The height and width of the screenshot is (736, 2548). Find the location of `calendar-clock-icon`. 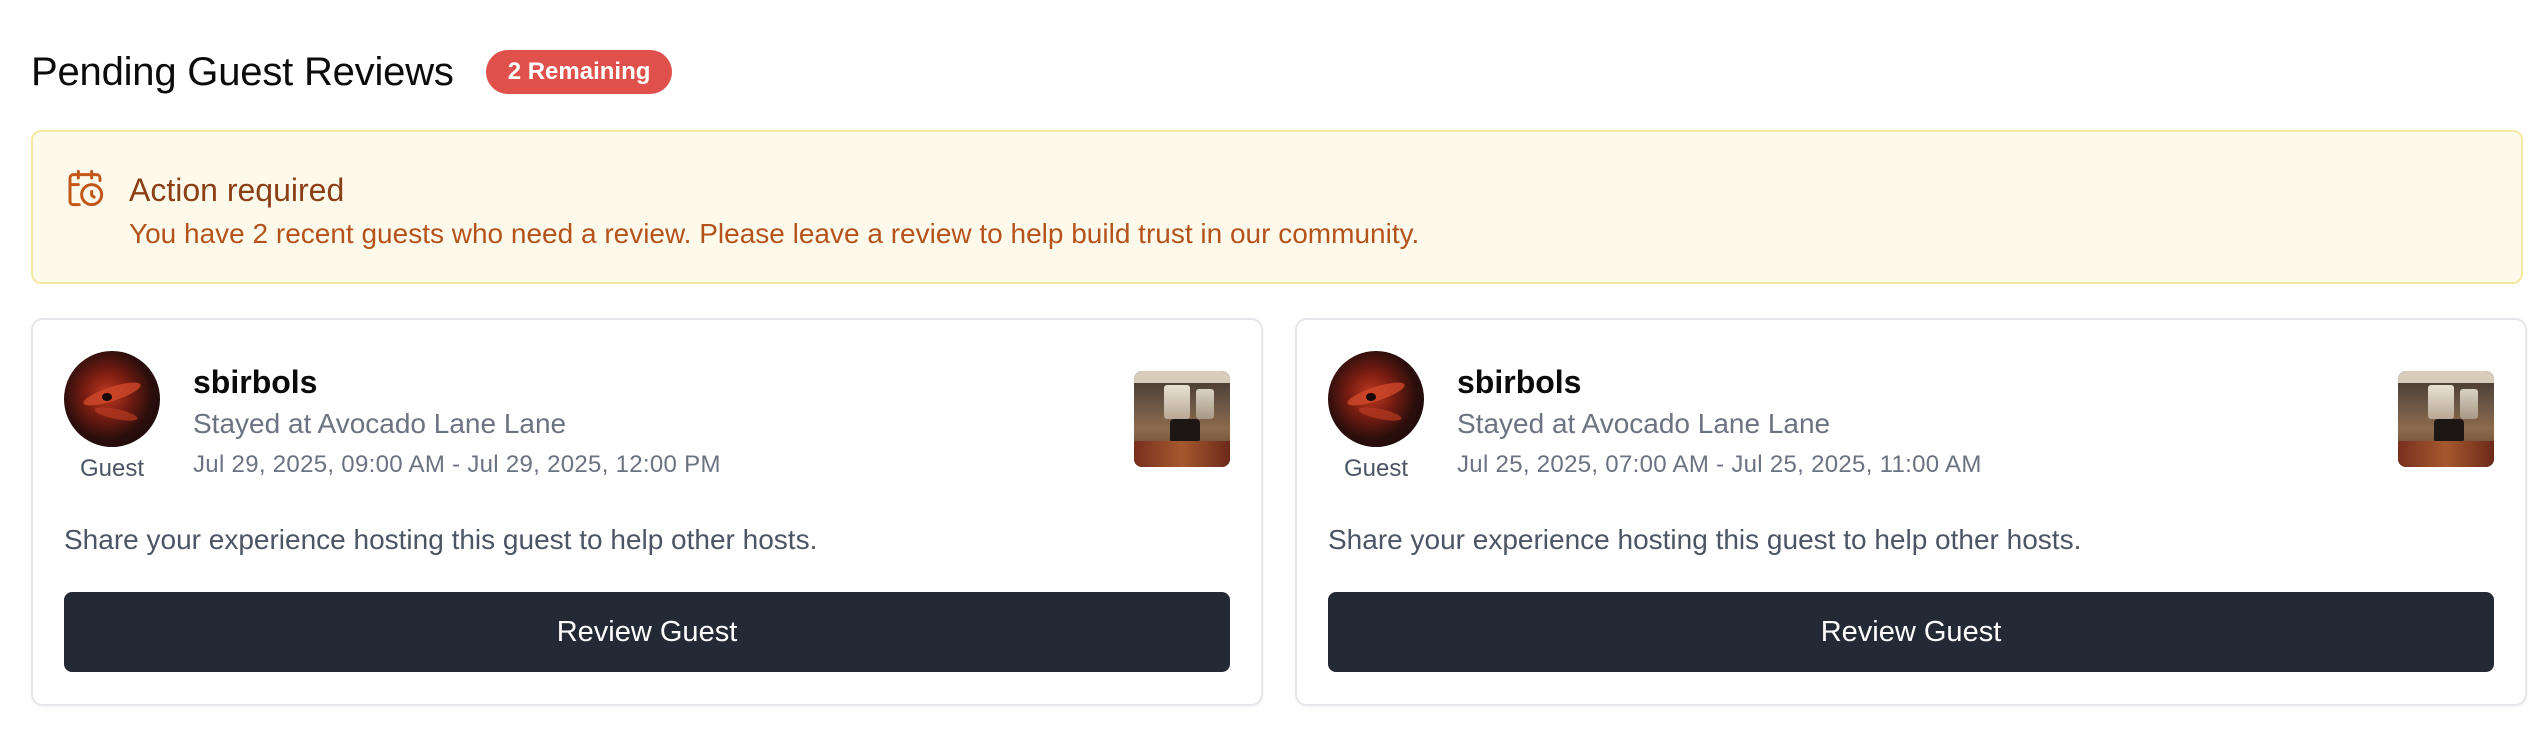

calendar-clock-icon is located at coordinates (85, 188).